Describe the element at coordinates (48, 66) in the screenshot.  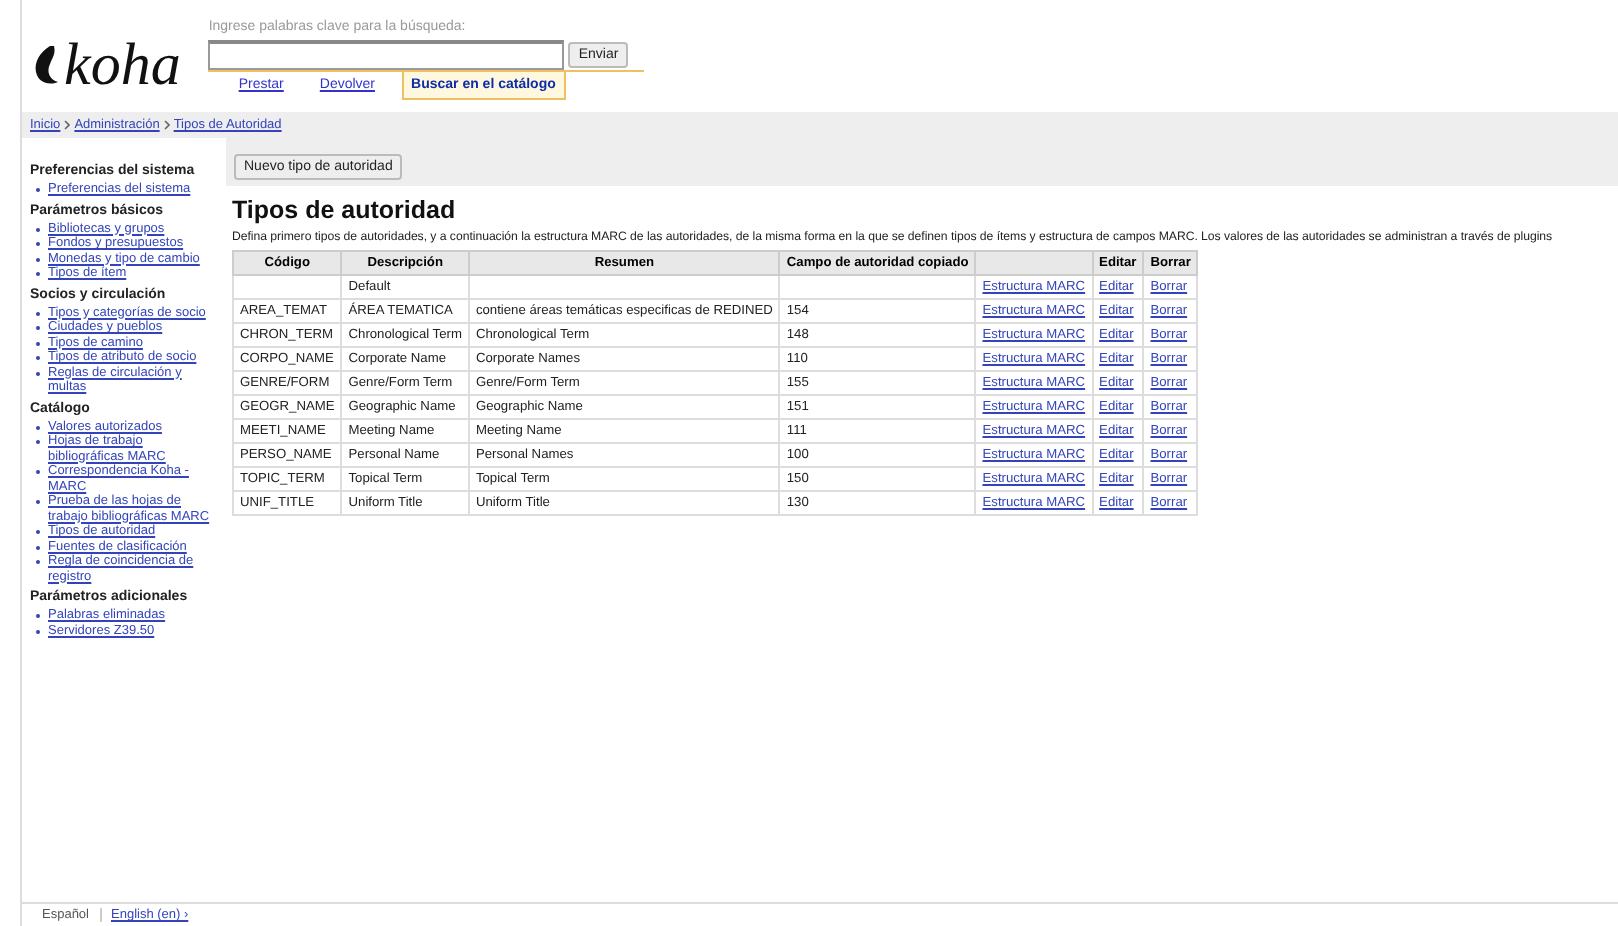
I see `koha-logo-icon` at that location.